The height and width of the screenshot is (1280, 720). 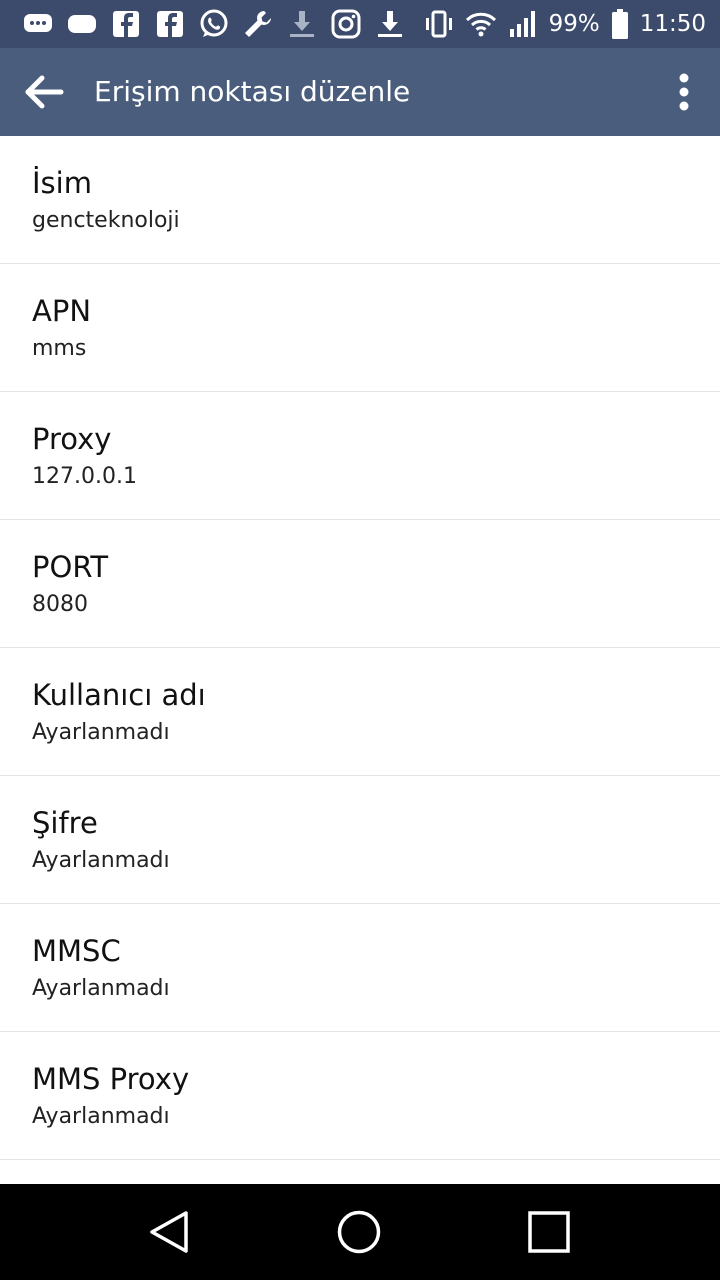 I want to click on setting-title: APN, so click(x=62, y=311).